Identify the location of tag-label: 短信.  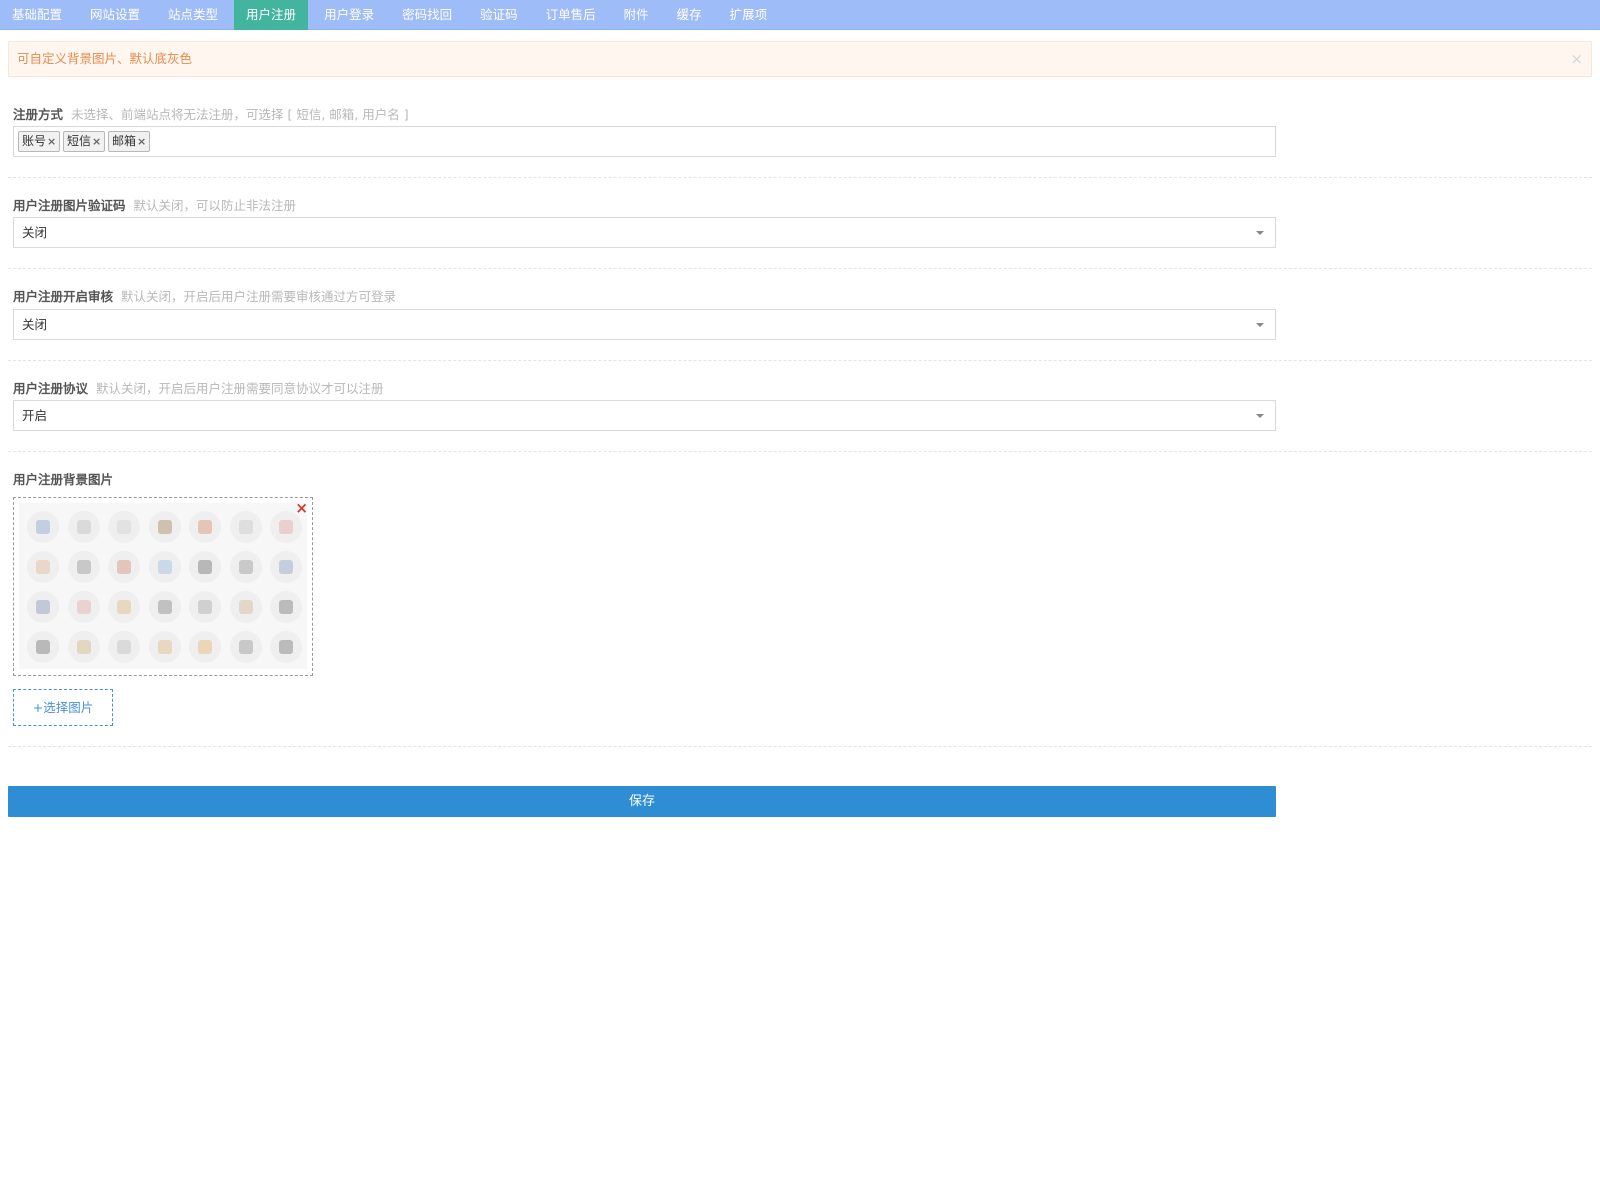
(79, 141).